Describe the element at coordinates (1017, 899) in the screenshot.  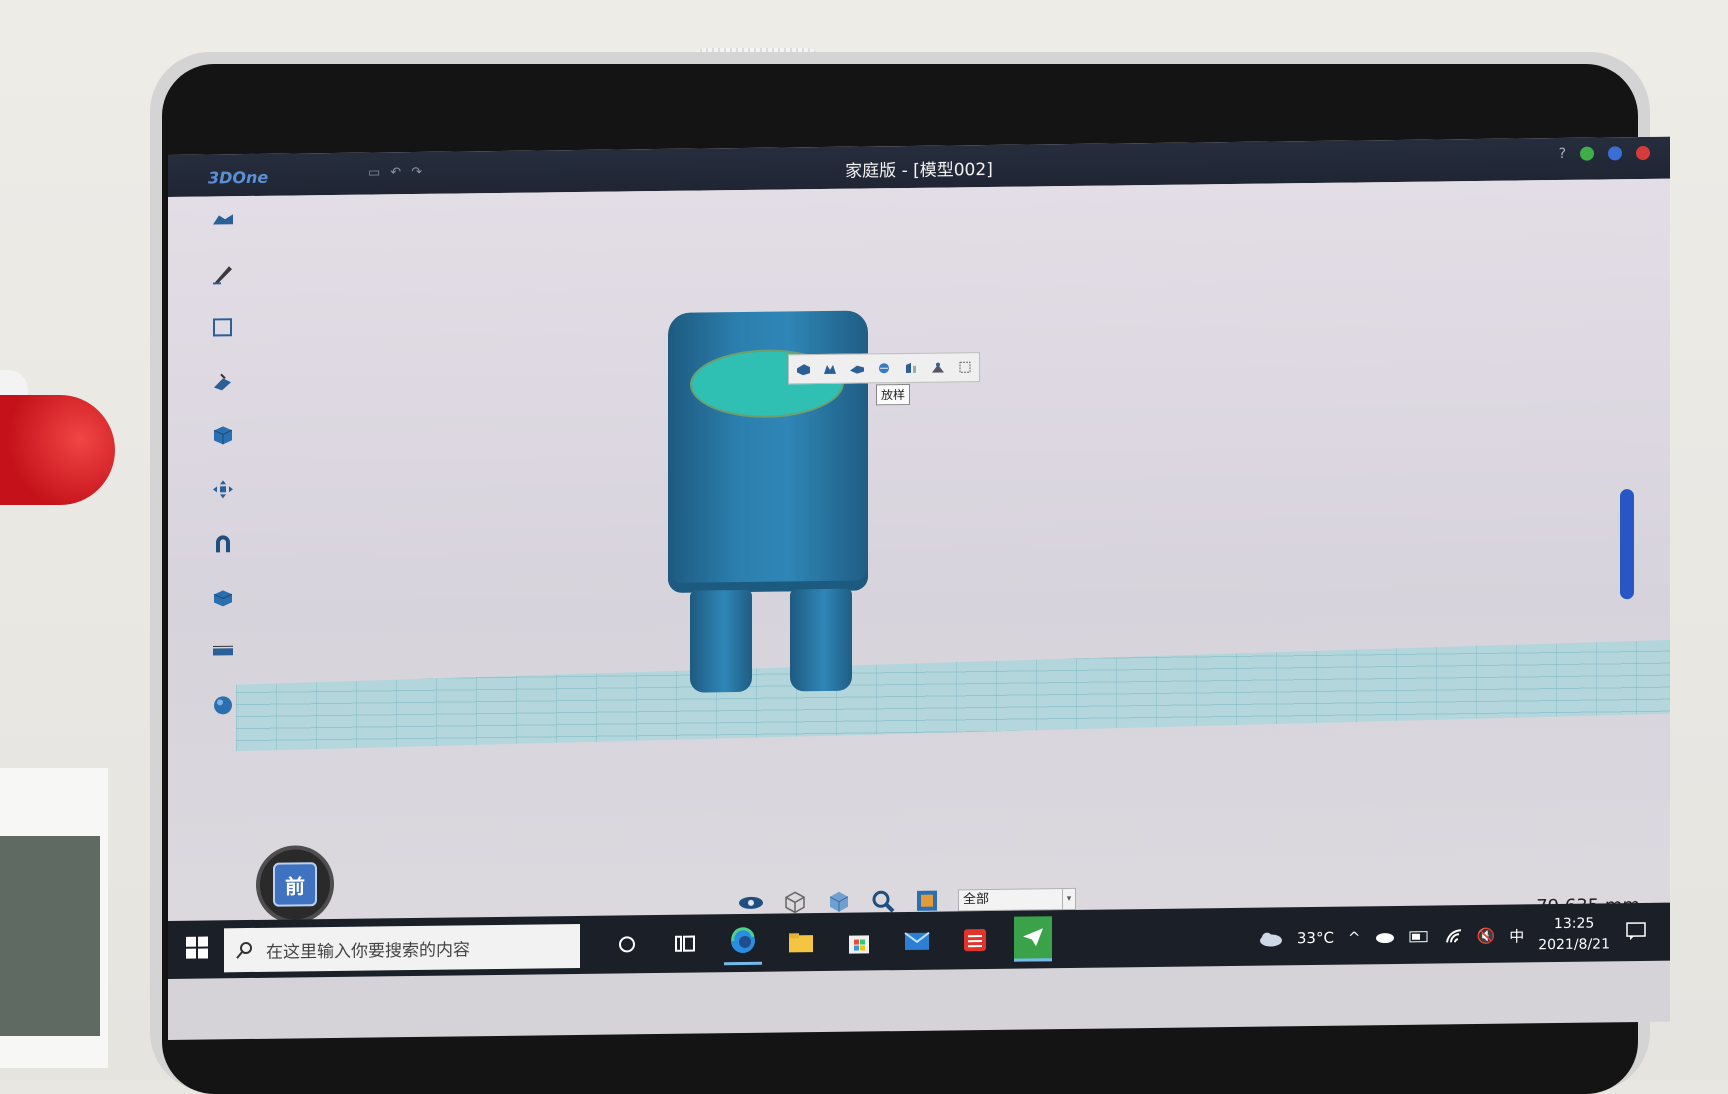
I see `filter-dropdown: 全部 ▾` at that location.